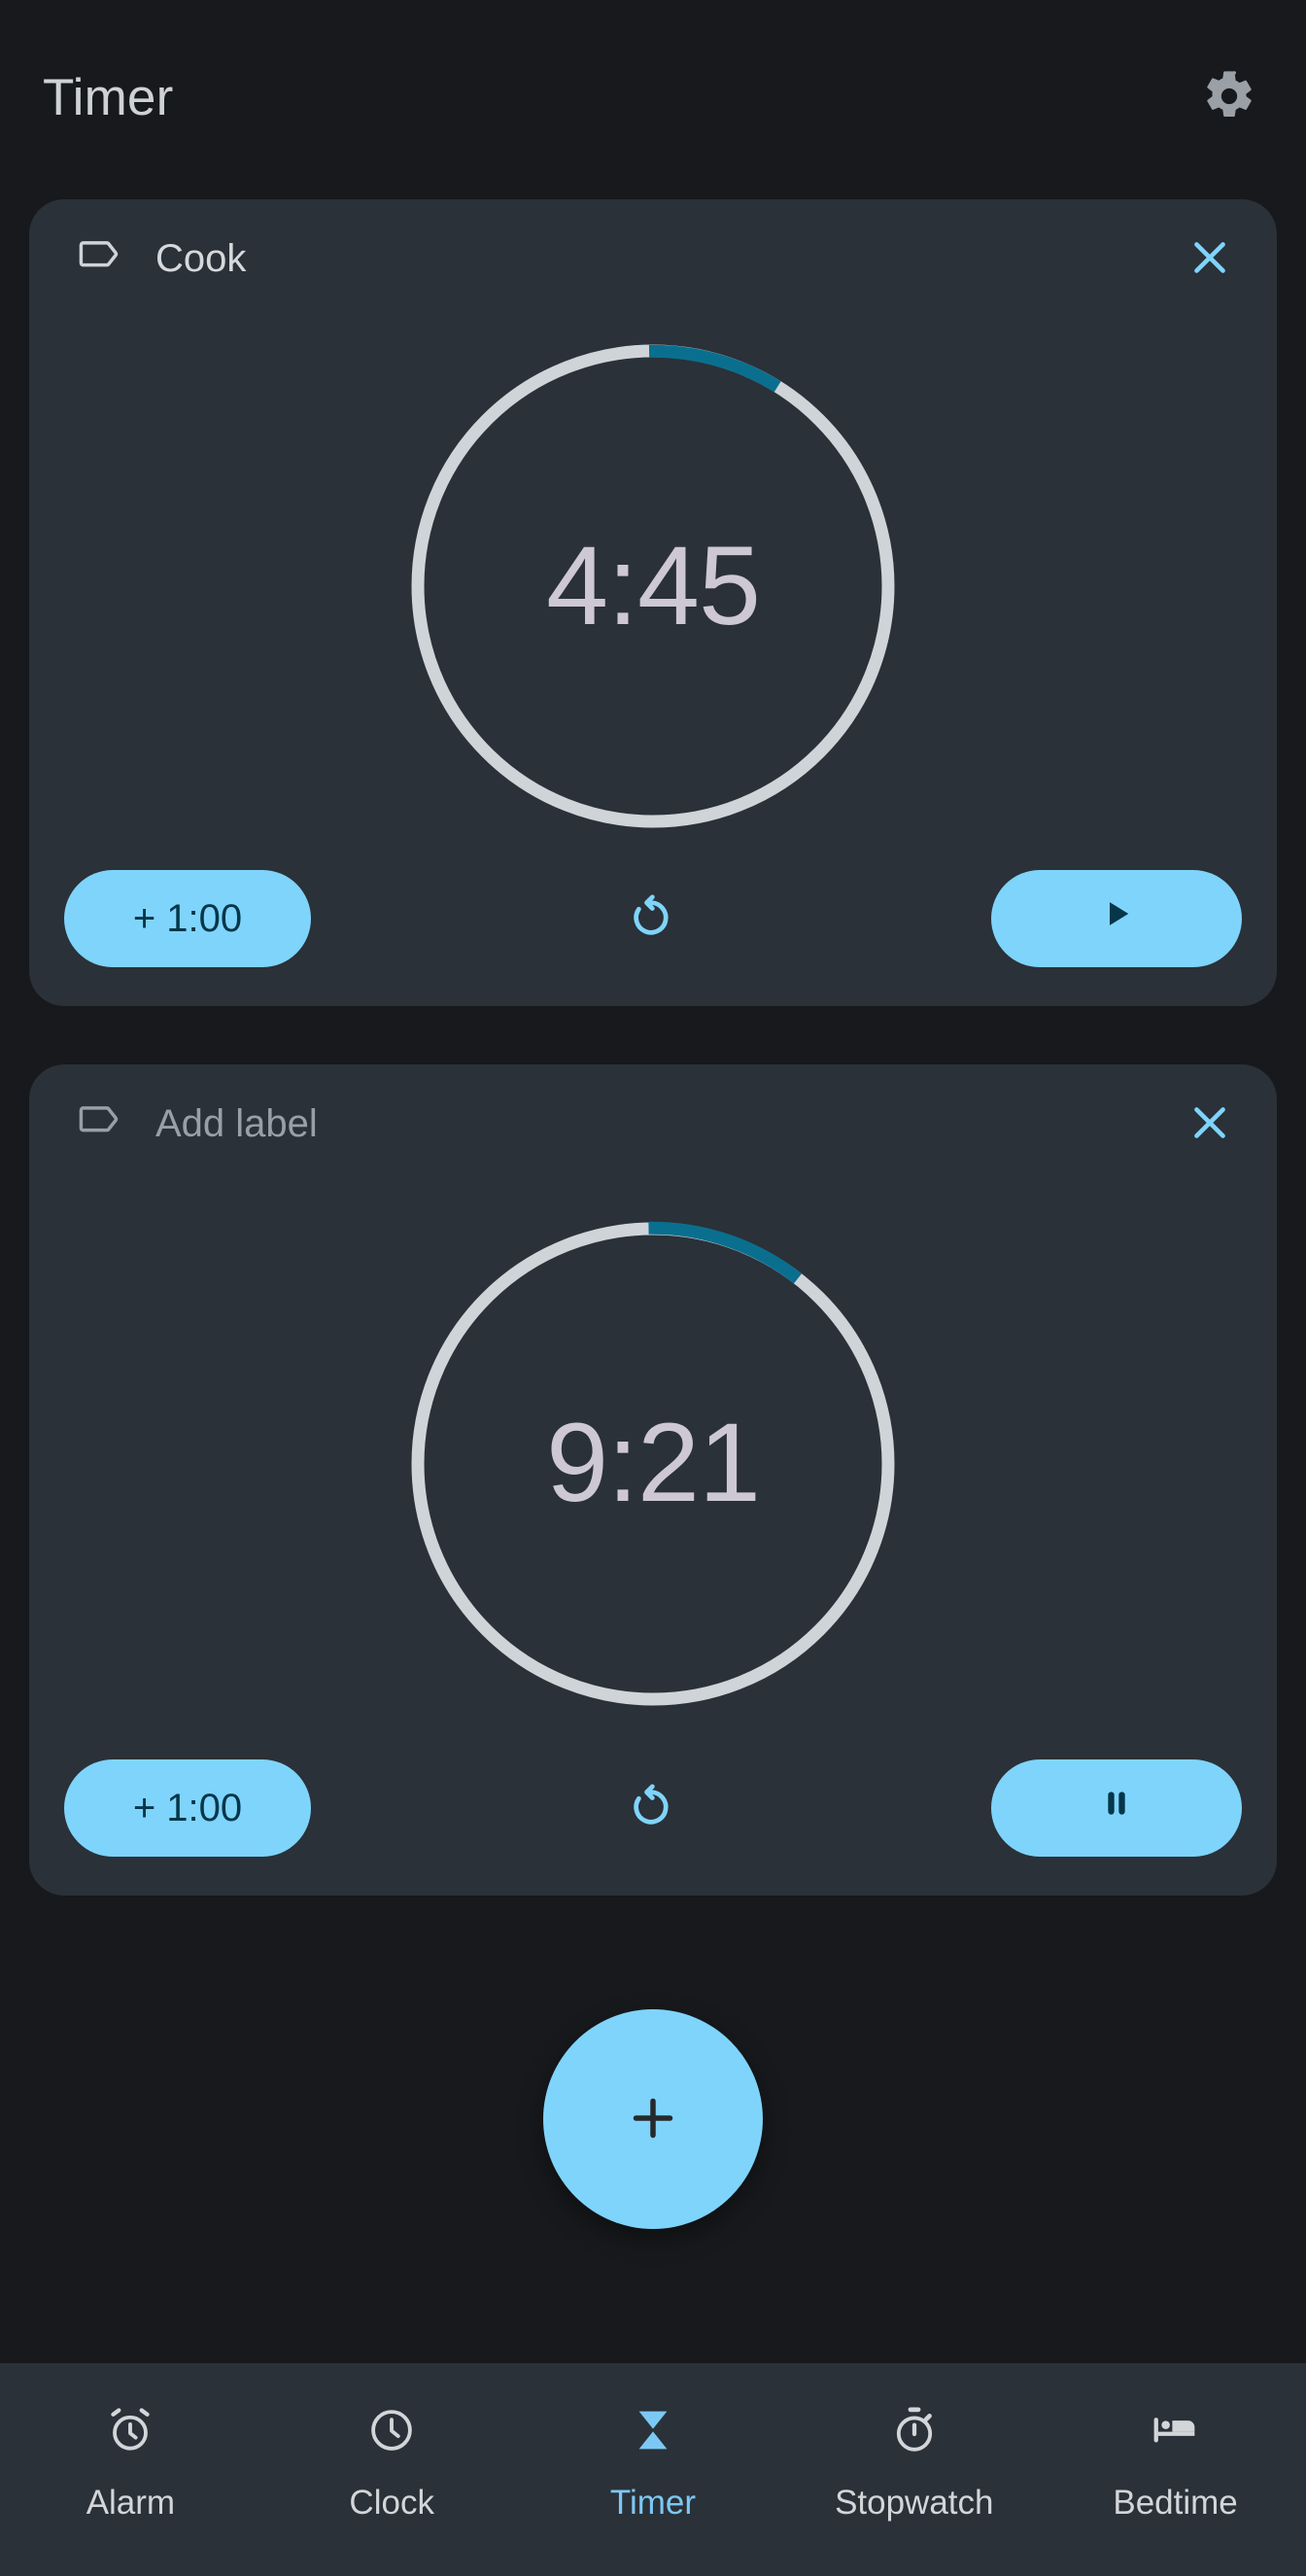  I want to click on add-timer-fab, so click(653, 2119).